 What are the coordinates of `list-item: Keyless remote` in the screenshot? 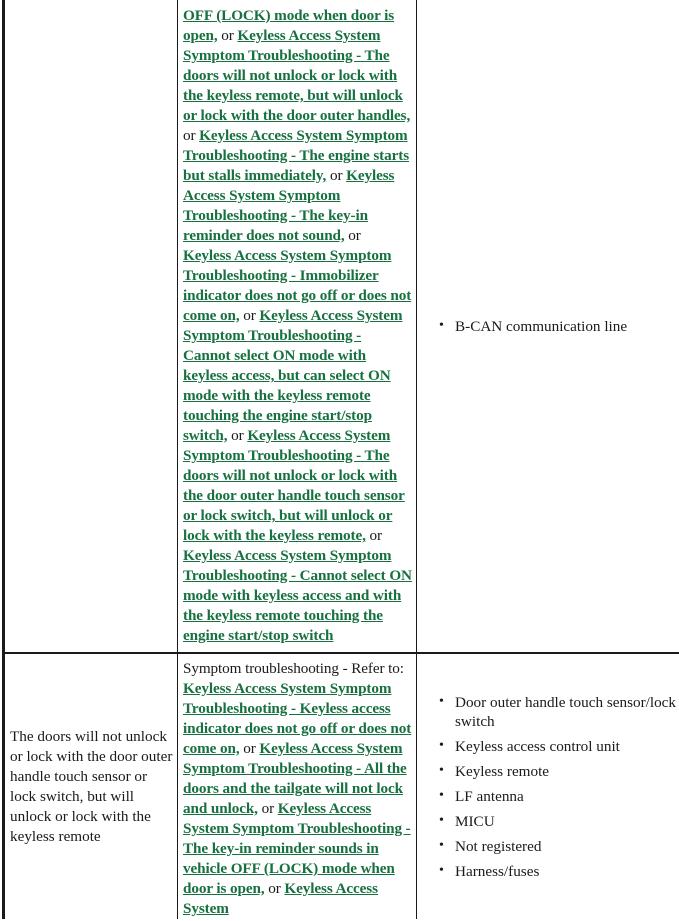 It's located at (557, 771).